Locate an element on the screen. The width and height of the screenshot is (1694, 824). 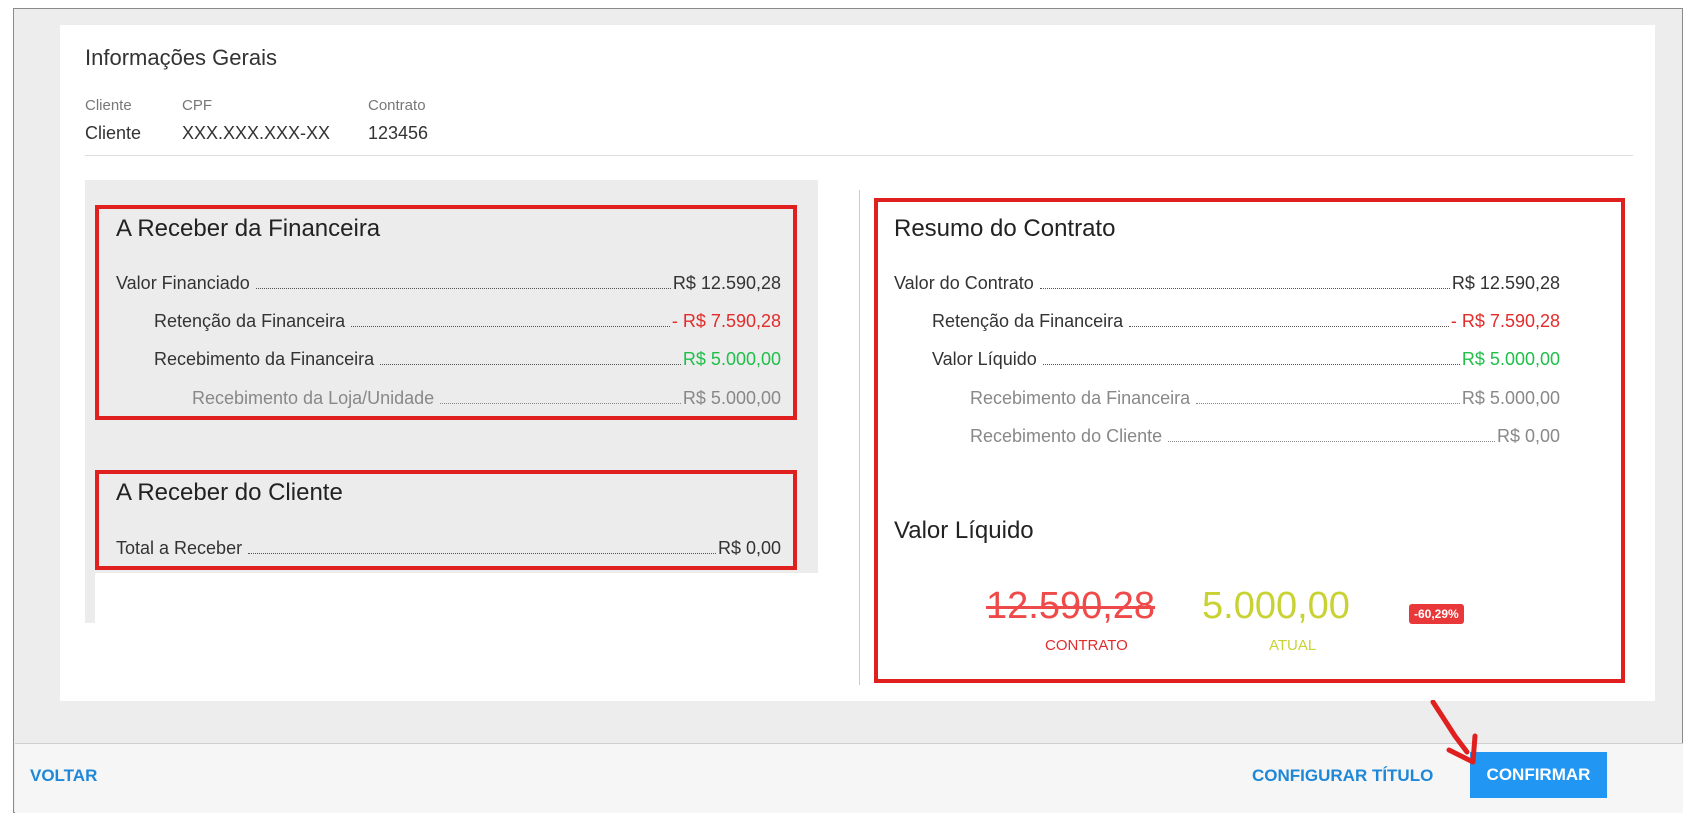
row-total-receber: Total a Receber R$ 0,00 is located at coordinates (448, 547).